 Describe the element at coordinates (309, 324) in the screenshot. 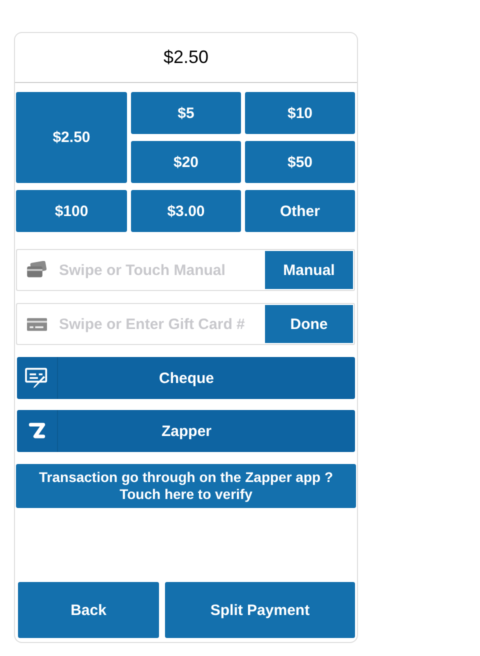

I see `done-button: Done` at that location.